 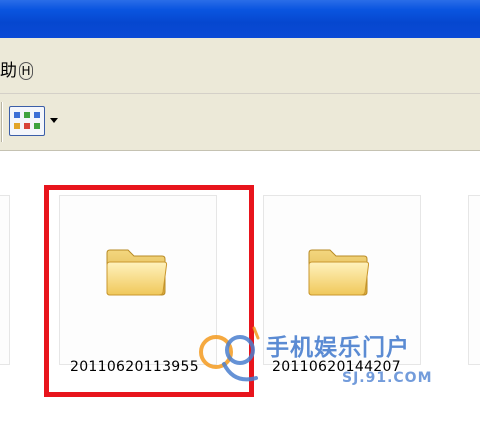 What do you see at coordinates (240, 66) in the screenshot?
I see `menu-bar: 助H` at bounding box center [240, 66].